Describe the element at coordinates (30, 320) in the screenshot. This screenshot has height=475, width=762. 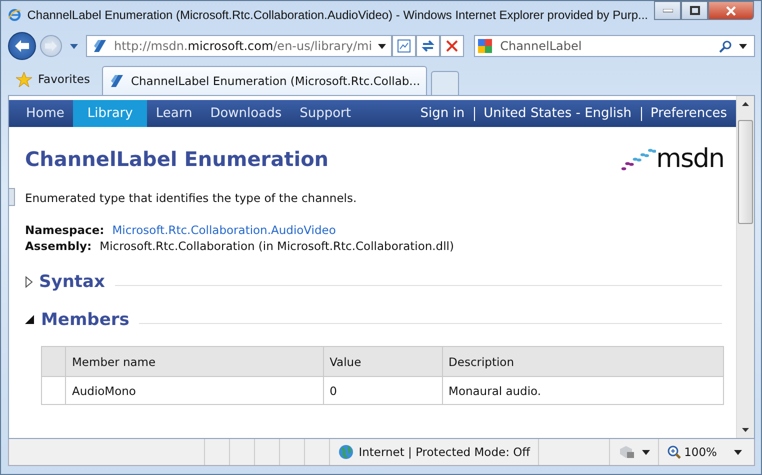
I see `collapse-triangle-icon` at that location.